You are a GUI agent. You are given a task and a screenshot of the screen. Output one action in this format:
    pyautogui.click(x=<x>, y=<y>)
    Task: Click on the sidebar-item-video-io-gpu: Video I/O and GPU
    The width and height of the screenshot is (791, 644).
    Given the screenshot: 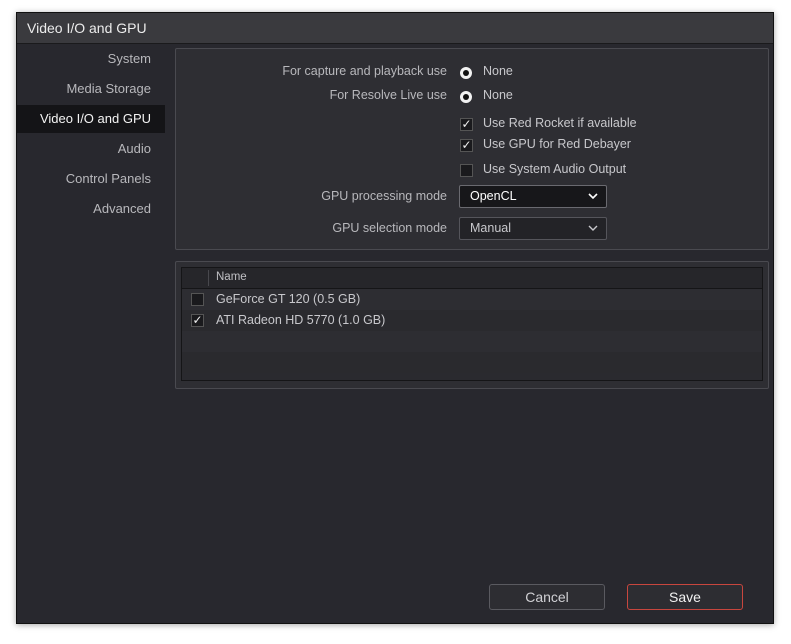 What is the action you would take?
    pyautogui.click(x=91, y=119)
    